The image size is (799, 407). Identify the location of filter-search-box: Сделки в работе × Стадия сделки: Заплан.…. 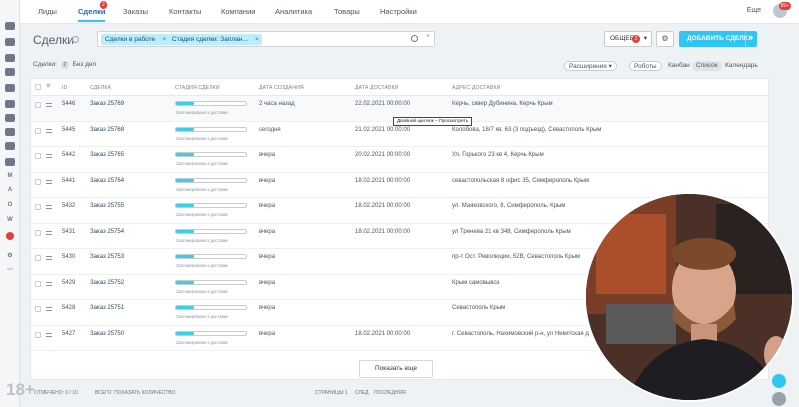
(266, 39).